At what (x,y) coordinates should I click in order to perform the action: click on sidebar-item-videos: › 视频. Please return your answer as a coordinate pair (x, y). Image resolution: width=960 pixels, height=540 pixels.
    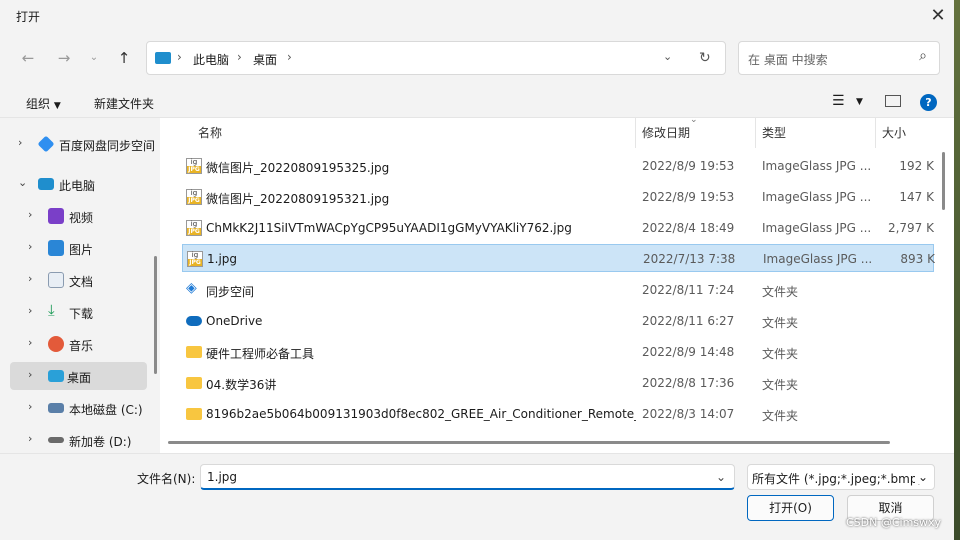
    Looking at the image, I should click on (88, 216).